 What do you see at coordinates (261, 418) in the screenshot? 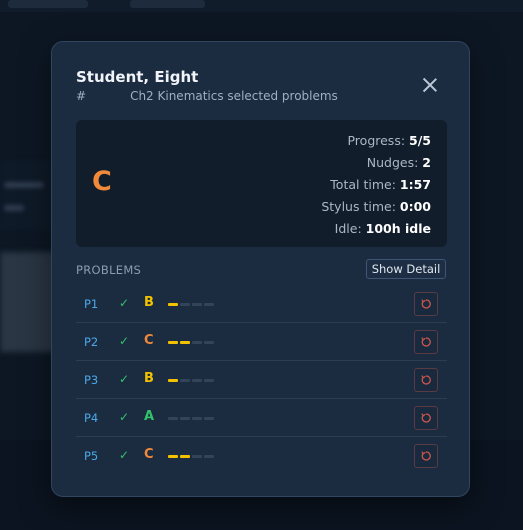
I see `problem-row: P4 ✓ A` at bounding box center [261, 418].